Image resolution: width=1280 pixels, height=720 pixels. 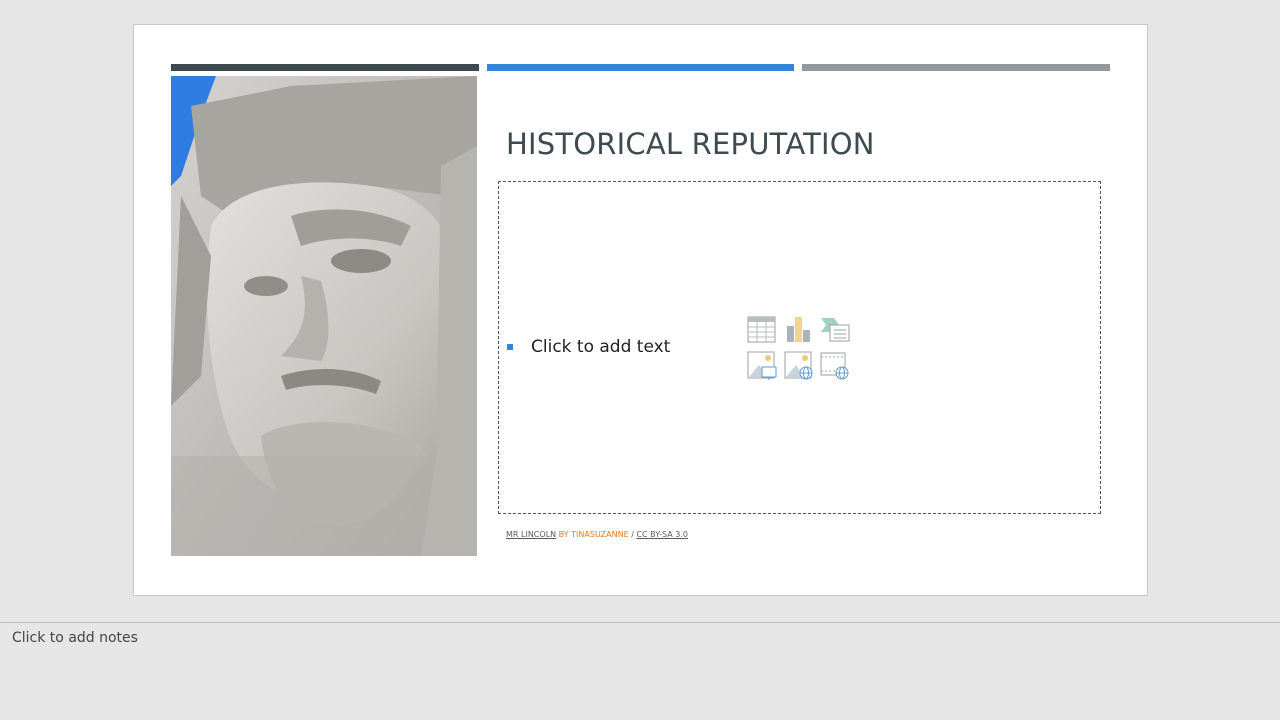 I want to click on accent-bar-dark, so click(x=325, y=67).